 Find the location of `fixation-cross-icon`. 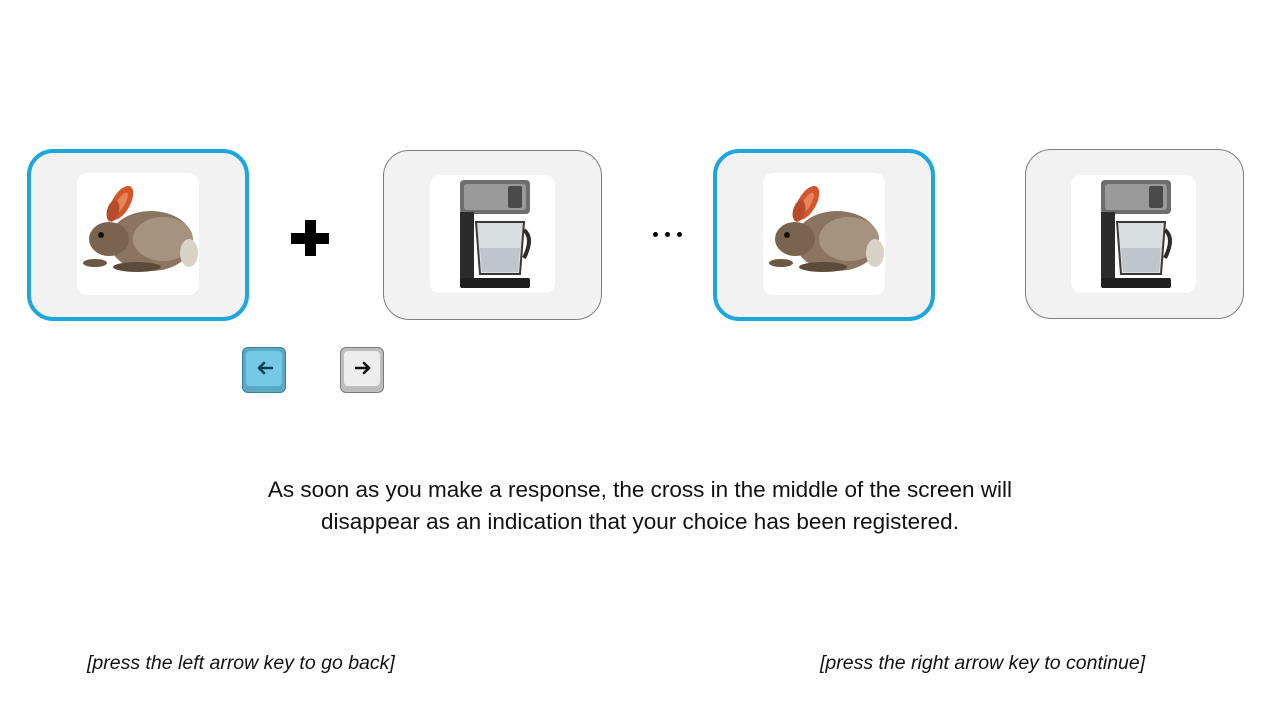

fixation-cross-icon is located at coordinates (310, 238).